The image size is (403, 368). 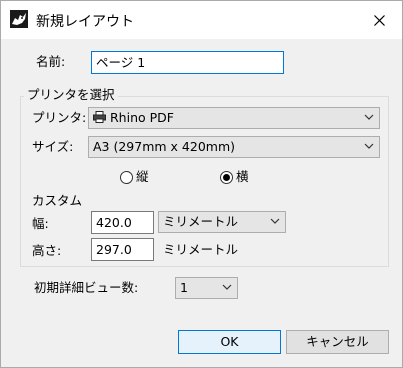 What do you see at coordinates (337, 342) in the screenshot?
I see `cancel-button: キャンセル` at bounding box center [337, 342].